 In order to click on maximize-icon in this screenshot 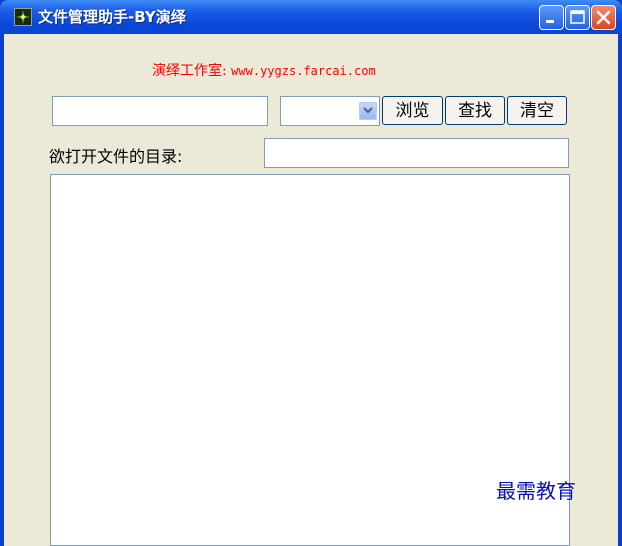, I will do `click(577, 17)`.